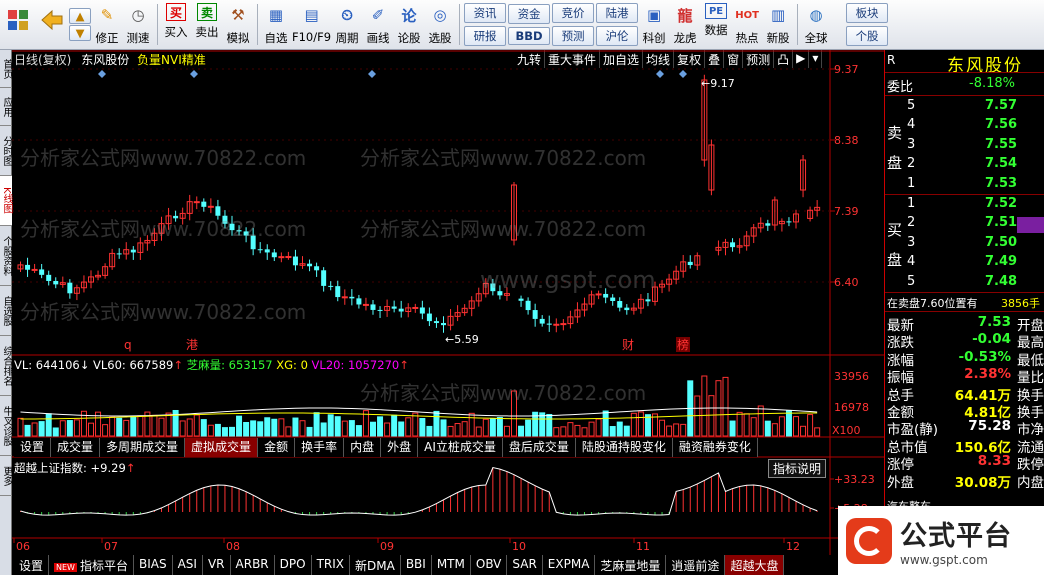 This screenshot has height=575, width=1044. I want to click on toolbar-btn-3: 卖卖出, so click(207, 24).